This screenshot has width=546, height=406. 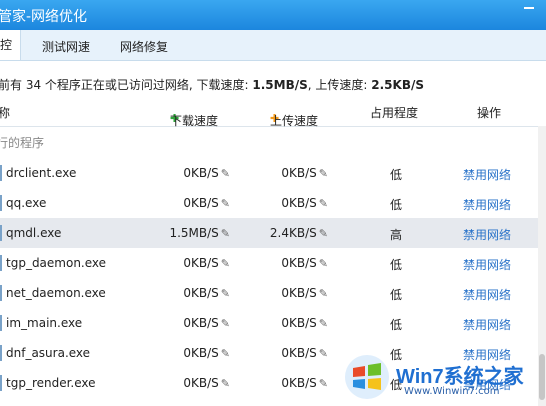 What do you see at coordinates (394, 112) in the screenshot?
I see `header-usage: 占用程度` at bounding box center [394, 112].